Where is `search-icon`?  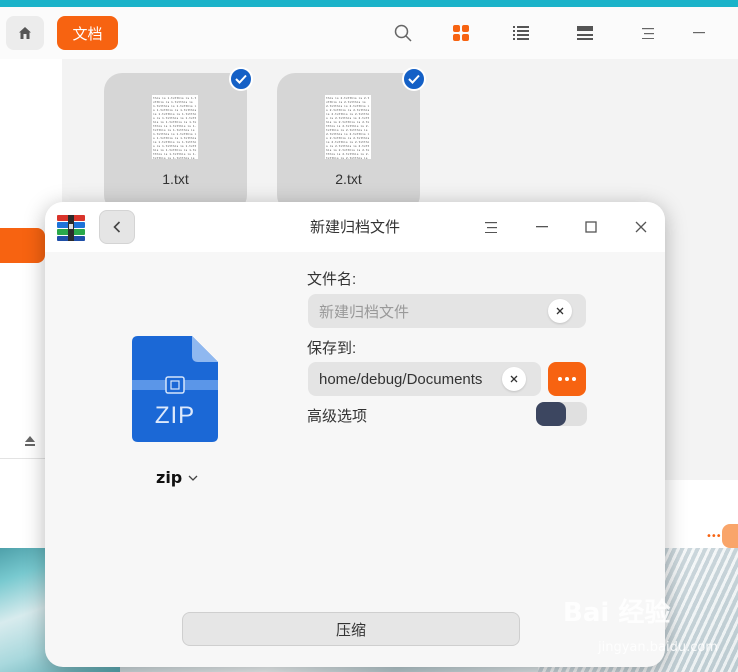
search-icon is located at coordinates (403, 33).